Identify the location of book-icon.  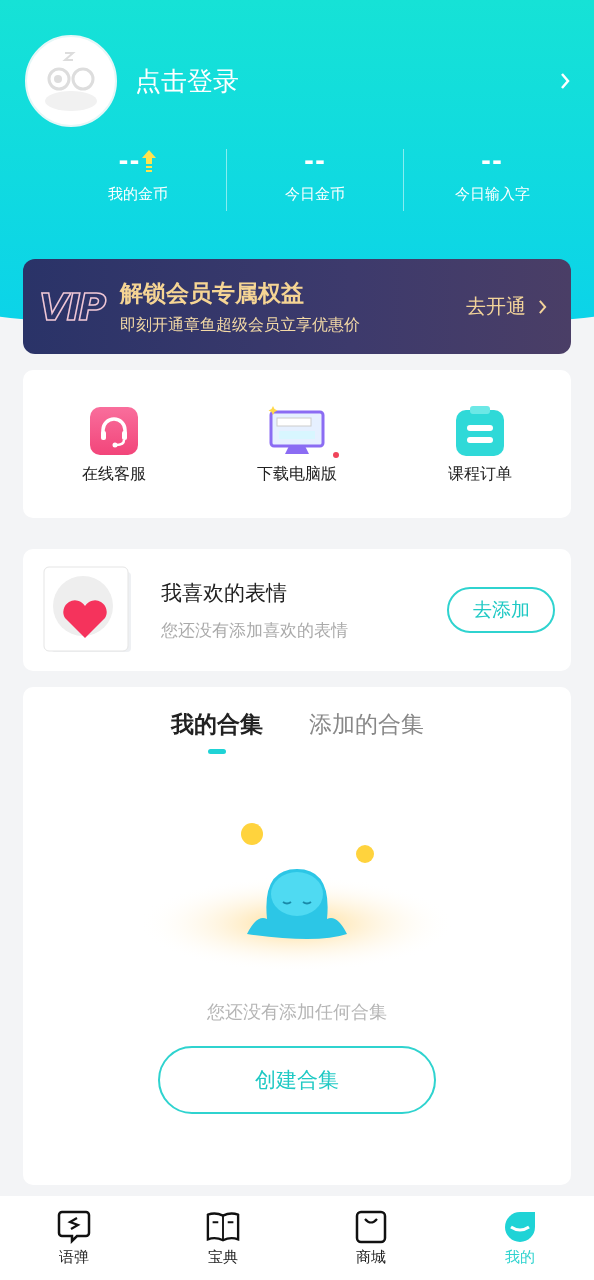
(222, 1226).